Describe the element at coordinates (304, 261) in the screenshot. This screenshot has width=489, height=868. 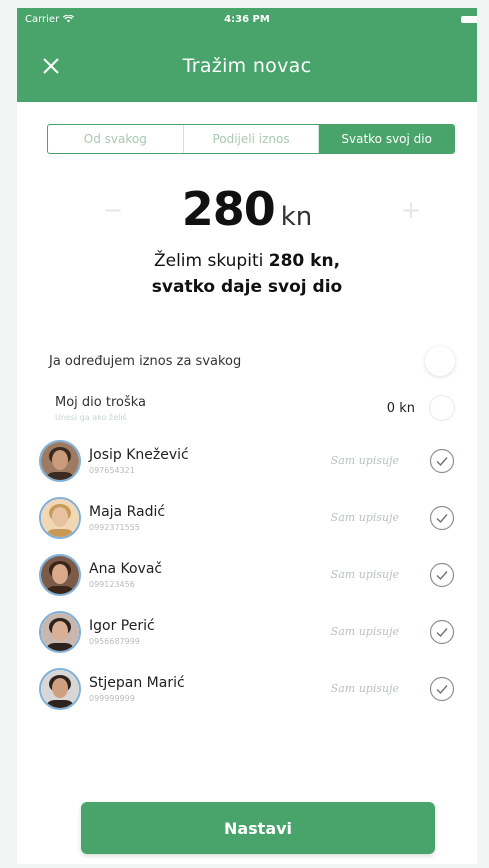
I see `summary-amount: 280 kn,` at that location.